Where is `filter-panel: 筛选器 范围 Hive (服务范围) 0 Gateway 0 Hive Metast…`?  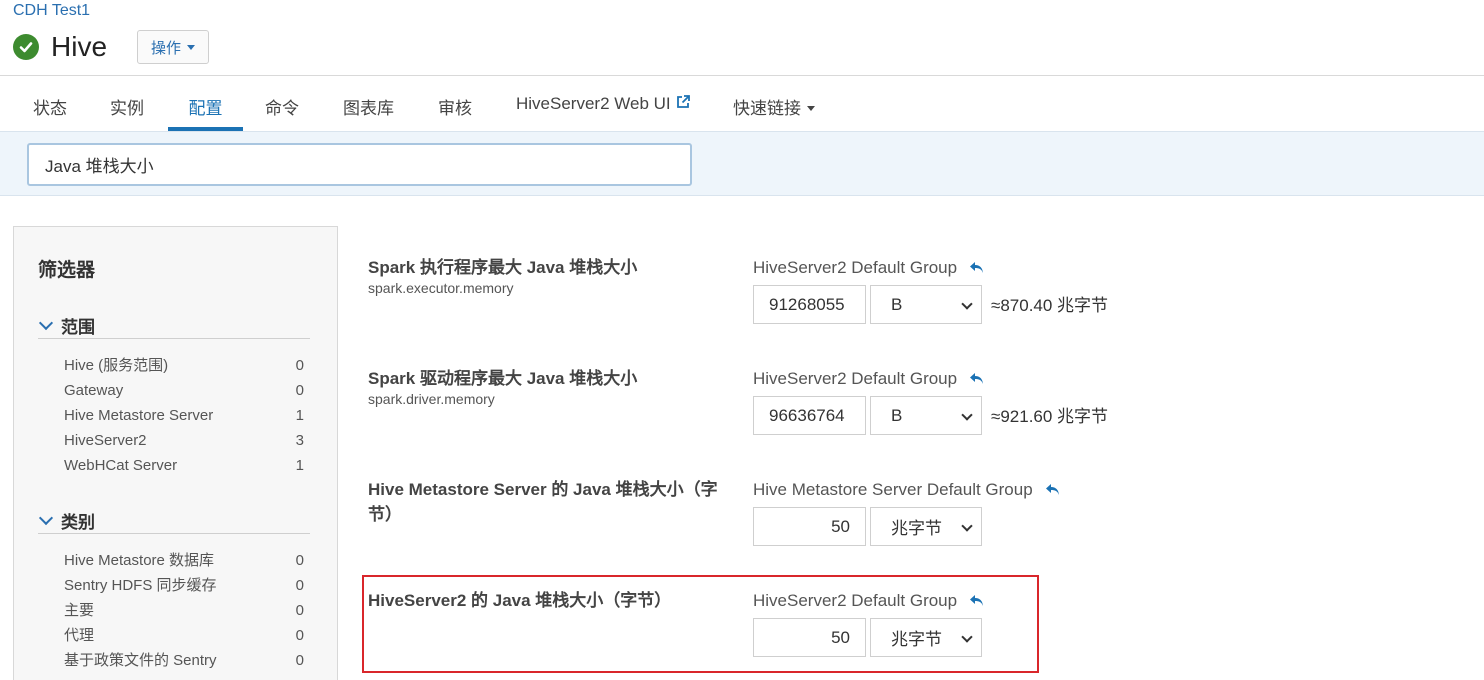 filter-panel: 筛选器 范围 Hive (服务范围) 0 Gateway 0 Hive Metast… is located at coordinates (175, 453).